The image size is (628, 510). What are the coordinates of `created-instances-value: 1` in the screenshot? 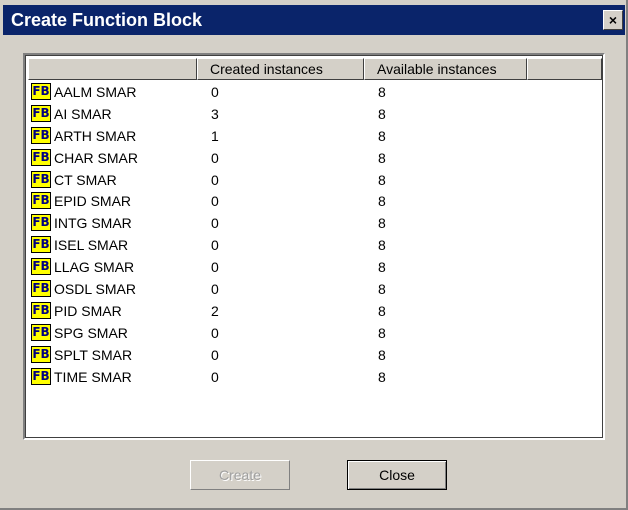 It's located at (215, 135).